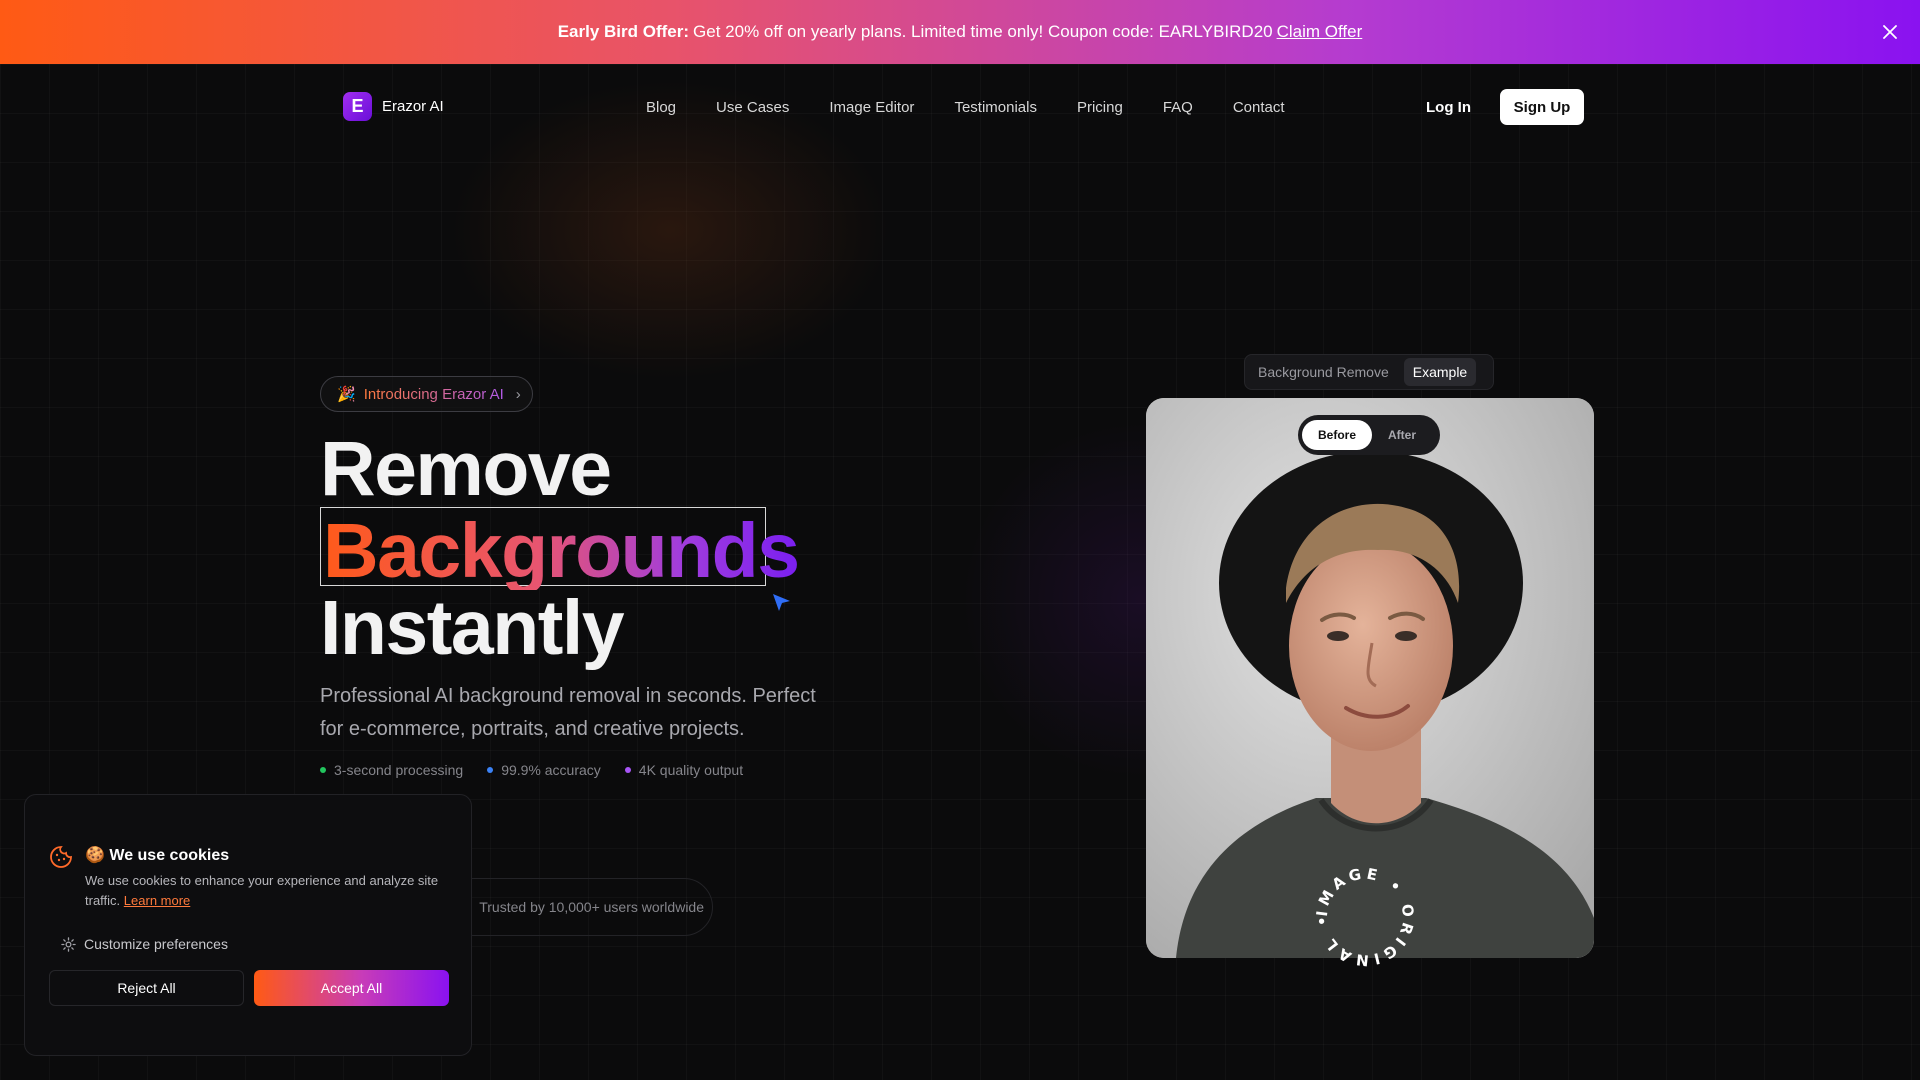 The height and width of the screenshot is (1080, 1920). What do you see at coordinates (1100, 107) in the screenshot?
I see `nav-link-pricing: Pricing` at bounding box center [1100, 107].